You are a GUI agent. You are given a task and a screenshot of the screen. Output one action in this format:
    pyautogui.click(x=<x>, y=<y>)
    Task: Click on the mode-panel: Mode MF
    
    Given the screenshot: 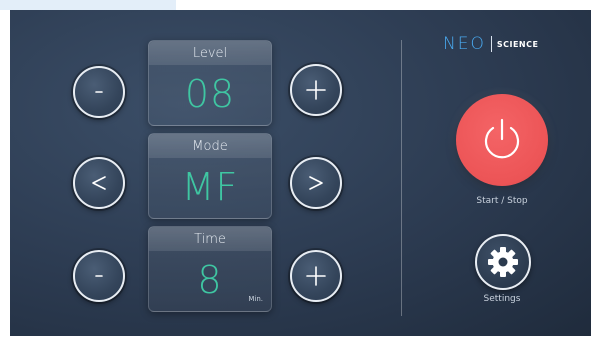 What is the action you would take?
    pyautogui.click(x=210, y=176)
    